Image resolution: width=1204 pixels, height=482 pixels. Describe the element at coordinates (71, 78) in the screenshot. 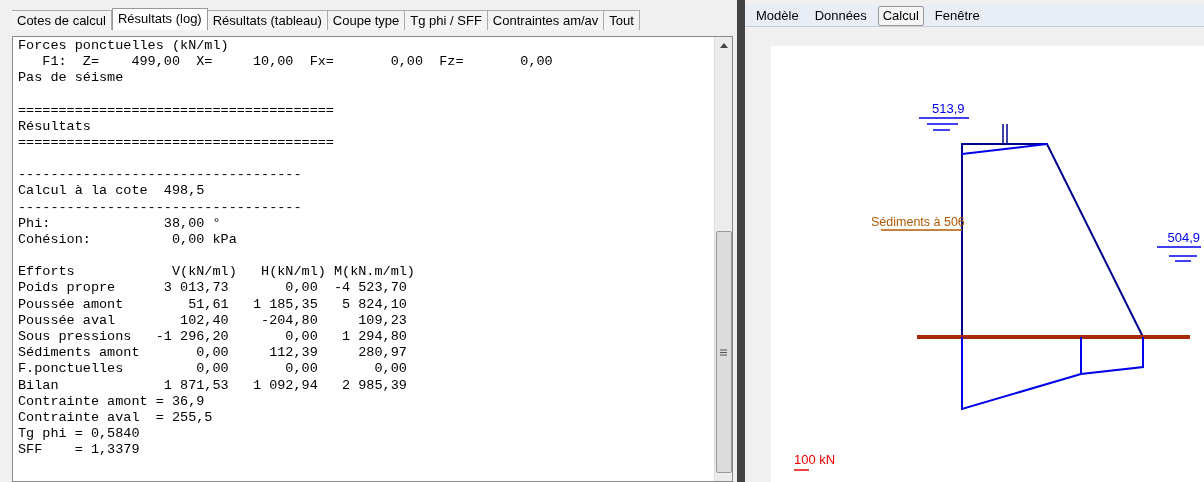

I see `log-line: Pas de séisme` at that location.